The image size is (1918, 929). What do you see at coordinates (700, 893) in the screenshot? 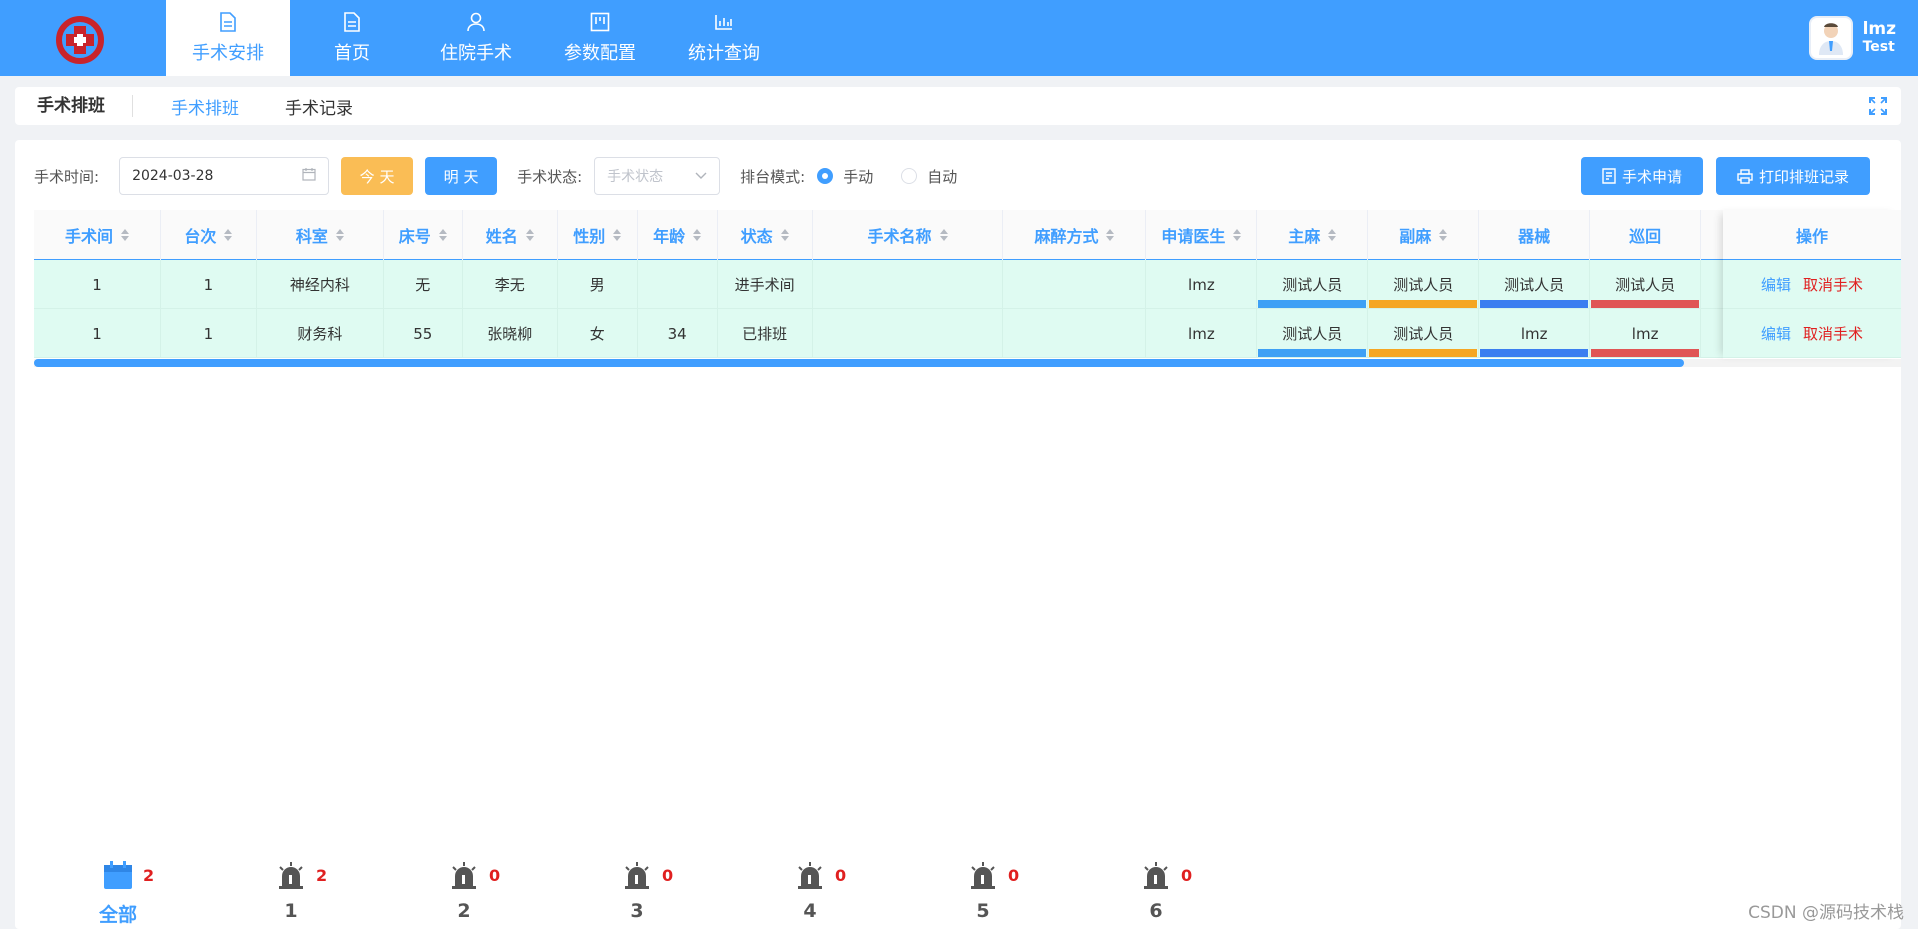
I see `room-3: 0 3` at bounding box center [700, 893].